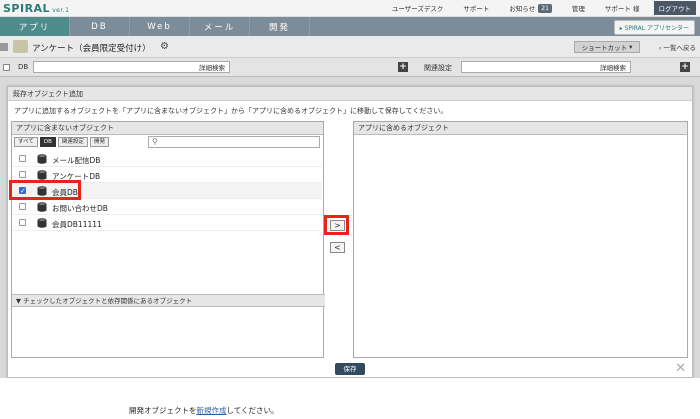 Image resolution: width=700 pixels, height=419 pixels. What do you see at coordinates (155, 141) in the screenshot?
I see `search-icon: ⚲` at bounding box center [155, 141].